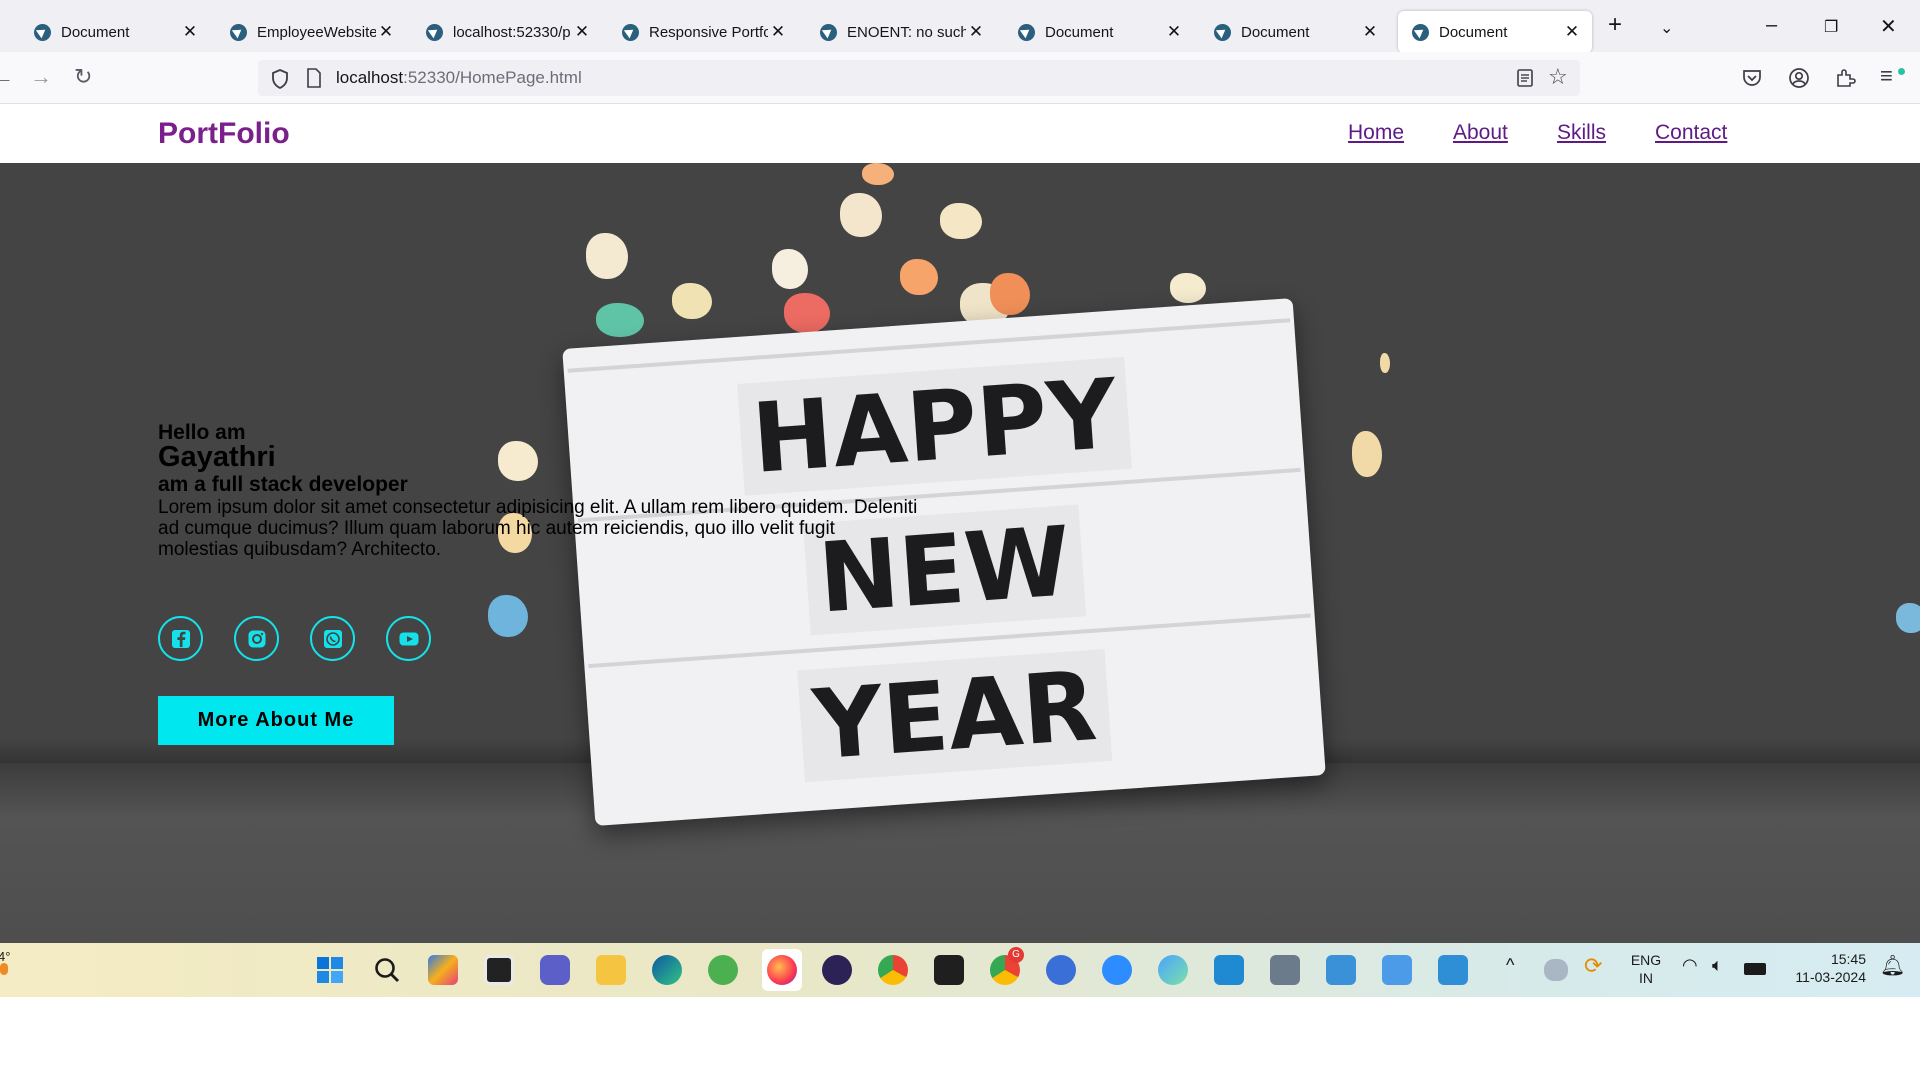 Image resolution: width=1920 pixels, height=1080 pixels. What do you see at coordinates (703, 32) in the screenshot?
I see `browser-tab: Responsive Portfo ✕` at bounding box center [703, 32].